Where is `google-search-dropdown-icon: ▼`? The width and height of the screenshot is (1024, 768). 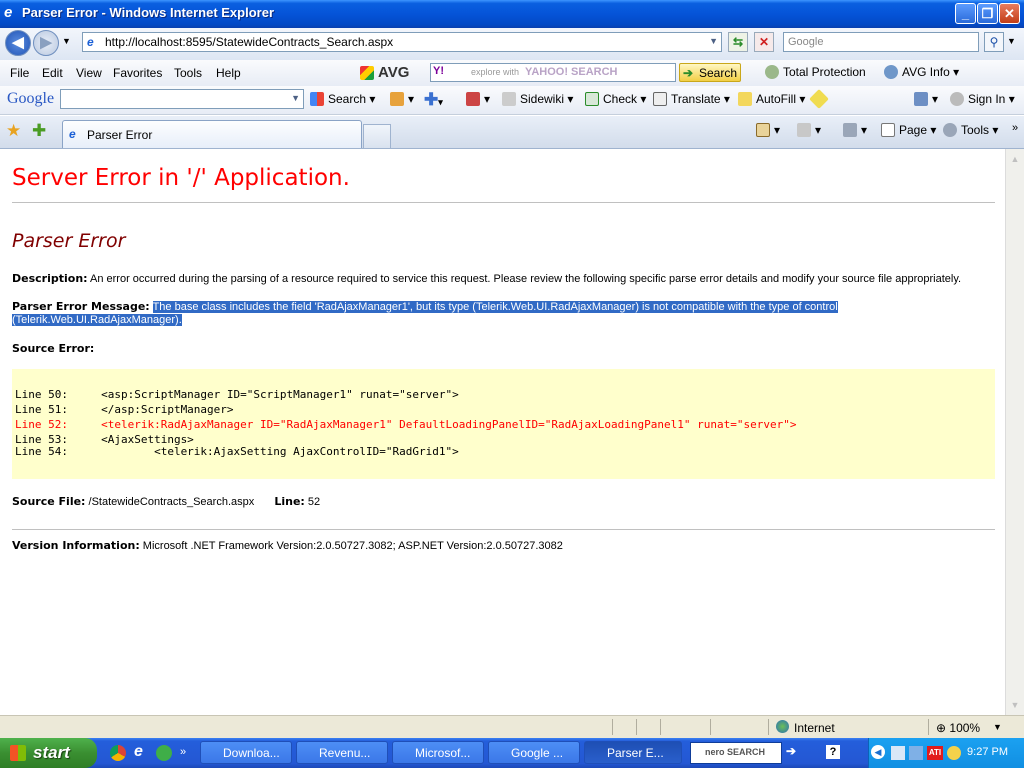
google-search-dropdown-icon: ▼ is located at coordinates (295, 98).